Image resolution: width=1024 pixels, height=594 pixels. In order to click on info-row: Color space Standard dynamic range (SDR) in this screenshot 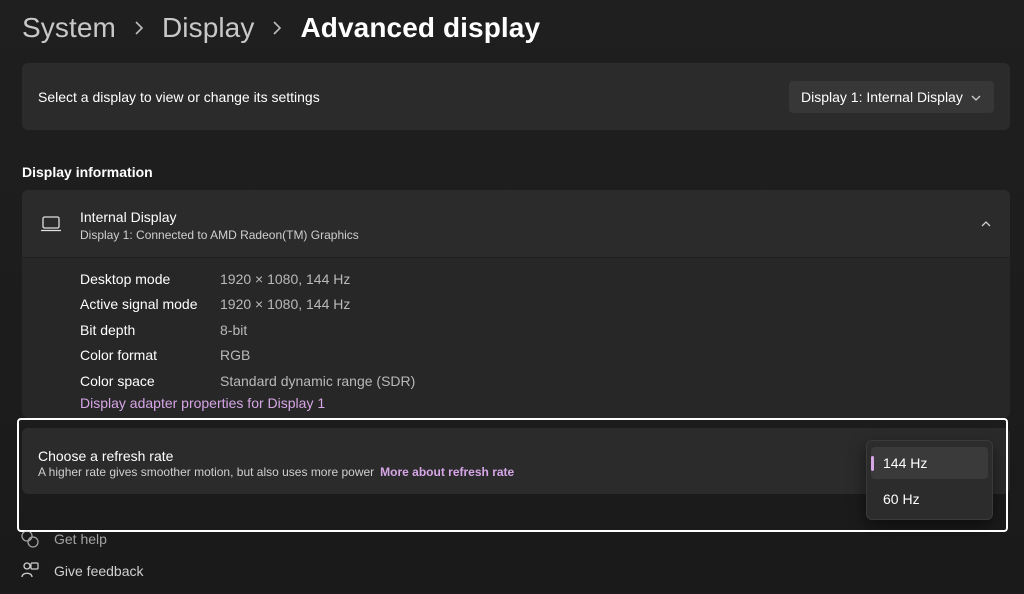, I will do `click(247, 381)`.